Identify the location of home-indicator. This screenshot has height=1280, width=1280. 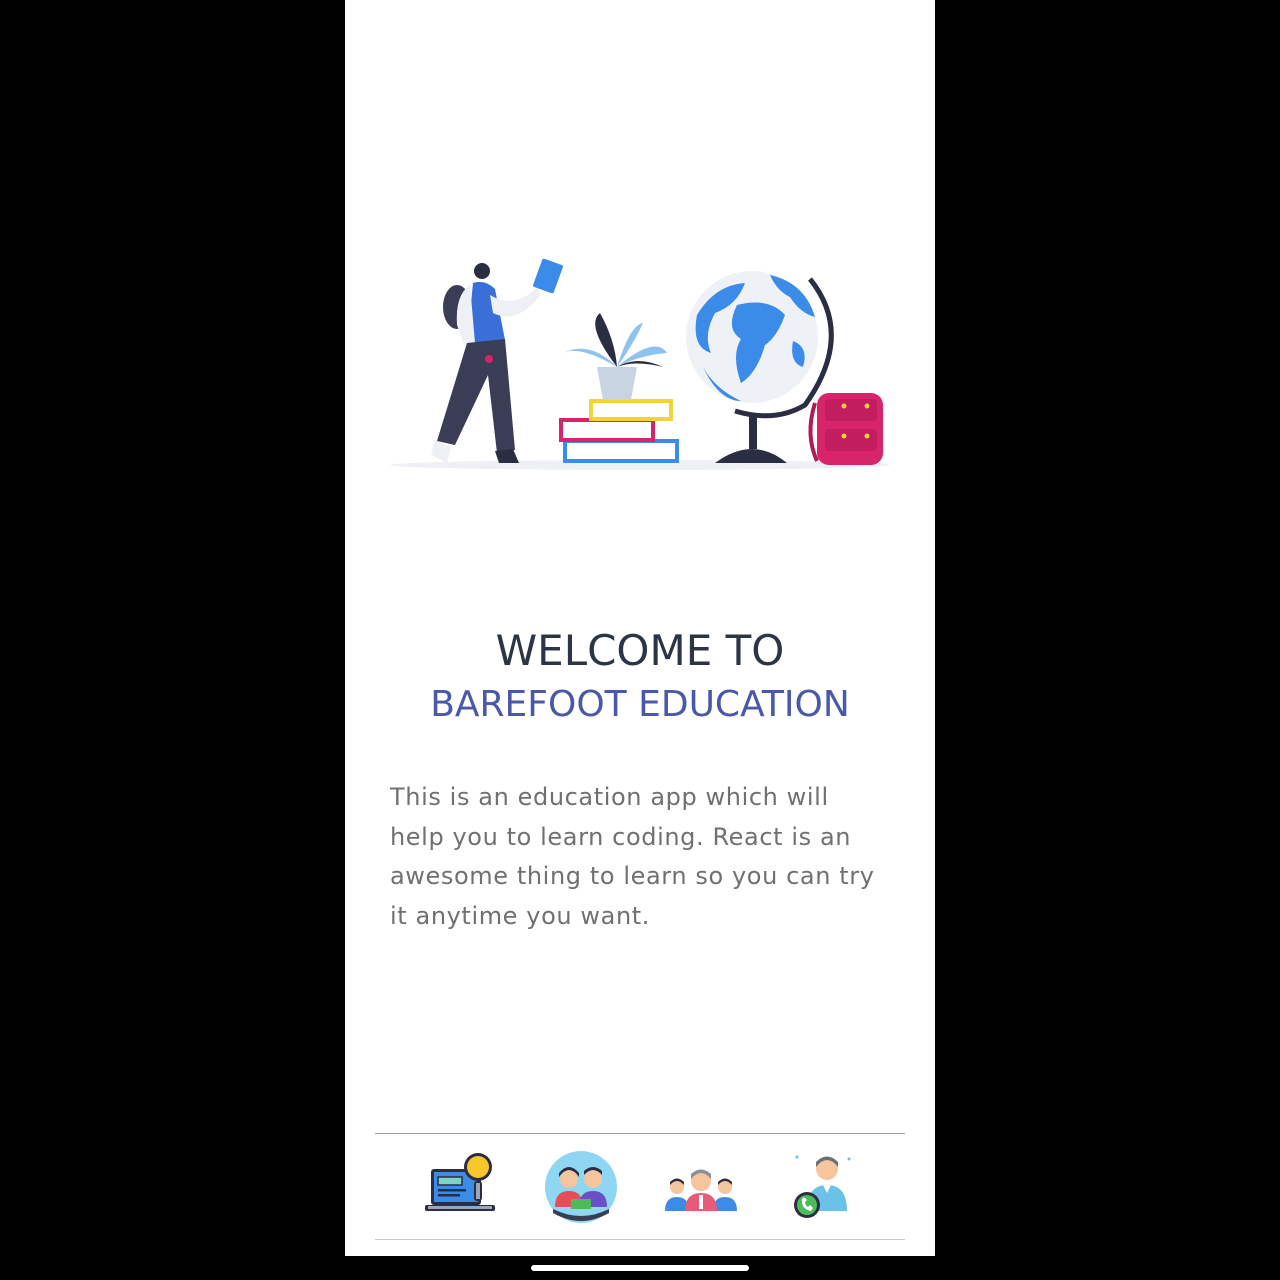
(640, 1268).